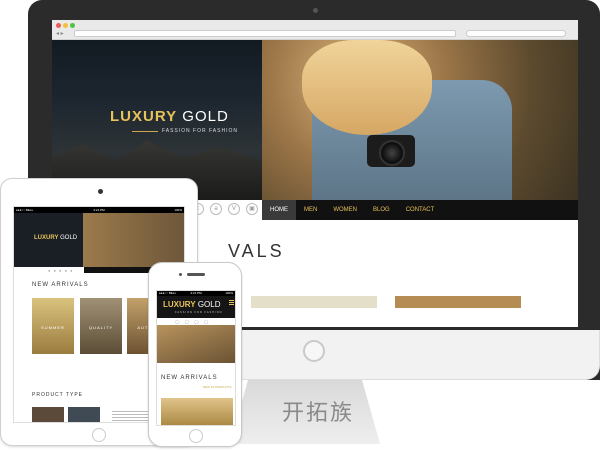 The width and height of the screenshot is (600, 450). I want to click on tablet-camera, so click(100, 191).